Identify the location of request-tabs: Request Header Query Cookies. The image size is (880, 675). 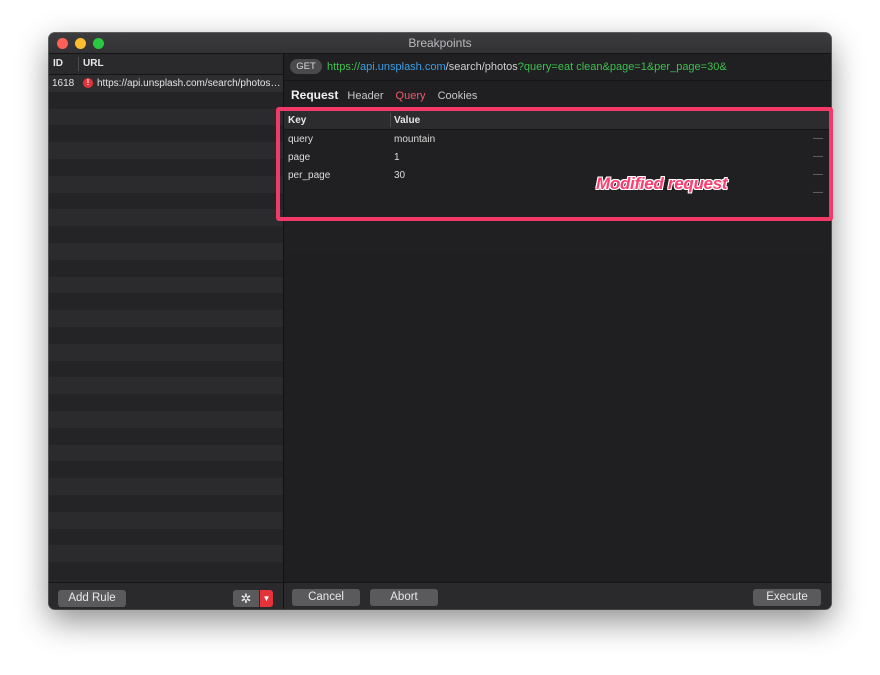
(388, 96).